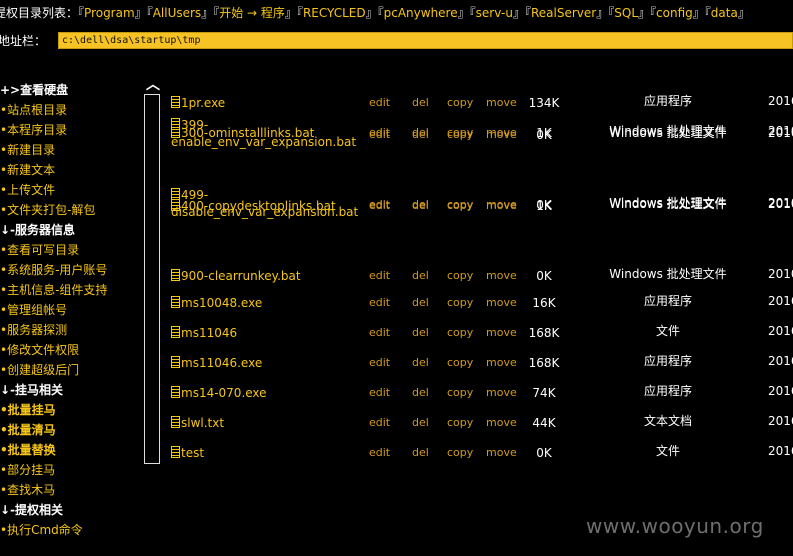 The width and height of the screenshot is (793, 556). Describe the element at coordinates (563, 13) in the screenshot. I see `dir-link-6: RealServer` at that location.